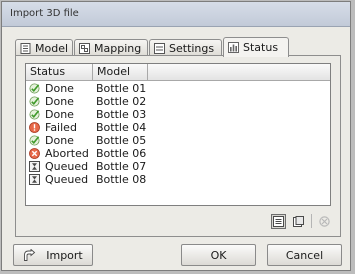 This screenshot has width=355, height=274. I want to click on clear-button, so click(324, 221).